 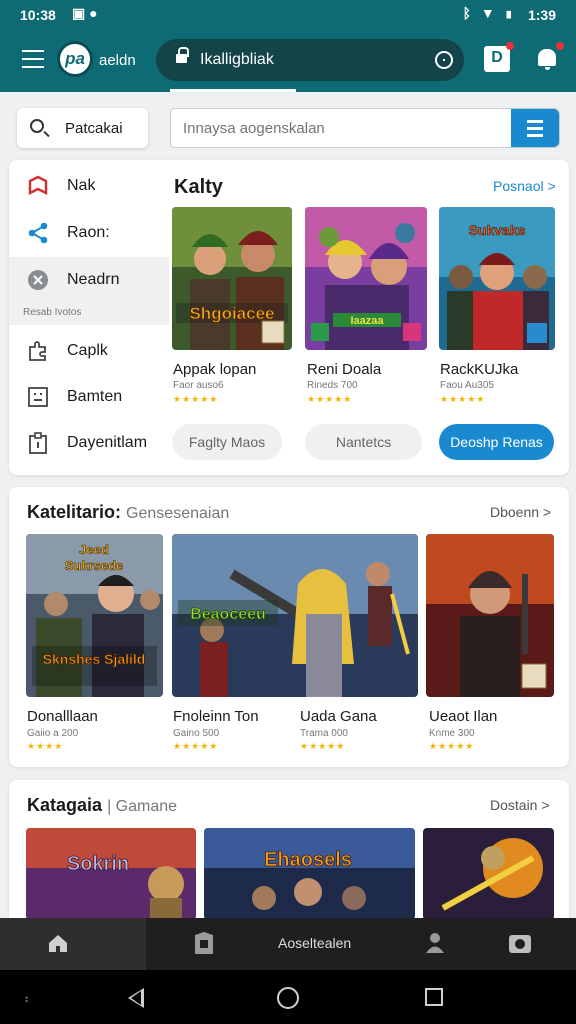 What do you see at coordinates (215, 369) in the screenshot?
I see `game-title: Appak lopan` at bounding box center [215, 369].